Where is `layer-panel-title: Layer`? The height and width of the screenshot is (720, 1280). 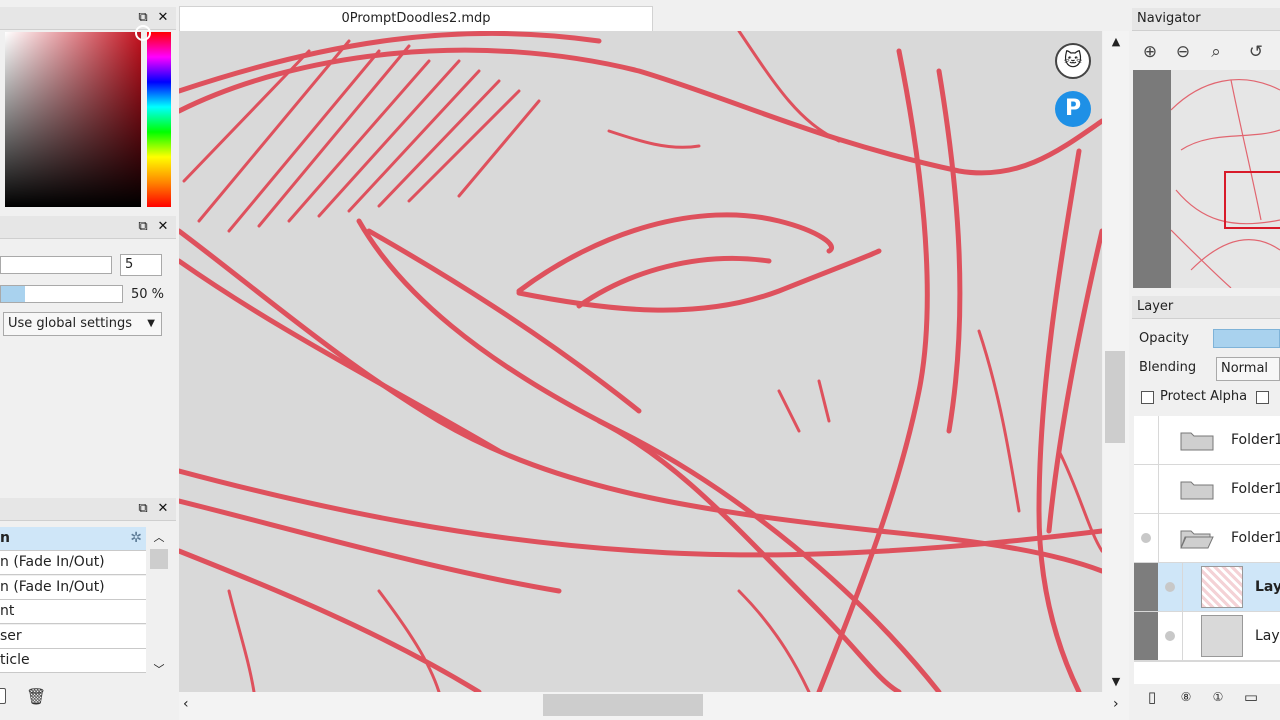 layer-panel-title: Layer is located at coordinates (1155, 306).